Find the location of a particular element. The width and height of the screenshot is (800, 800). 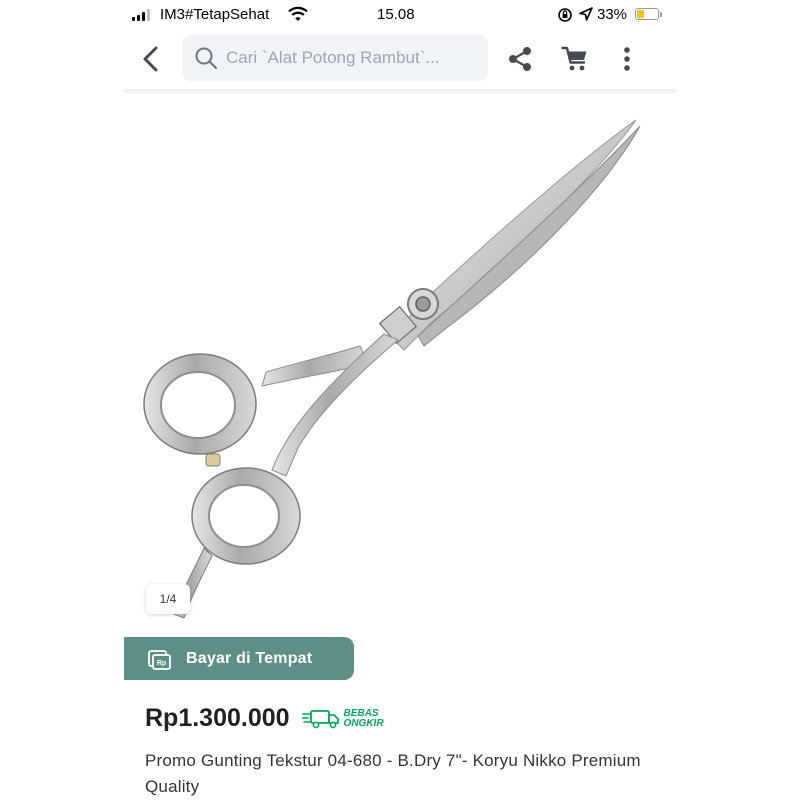

price-row: Rp1.300.000 BEBAS ONGKIR is located at coordinates (264, 718).